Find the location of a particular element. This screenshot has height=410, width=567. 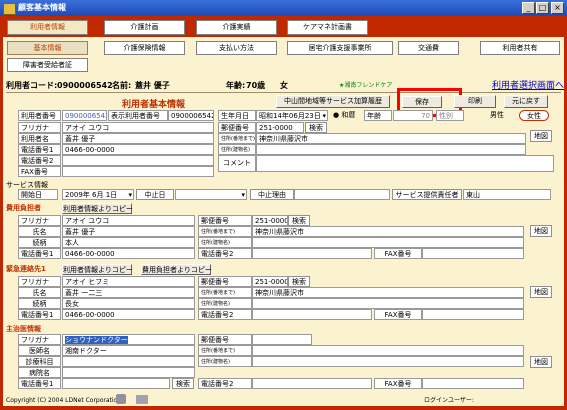

payer-fax-field is located at coordinates (473, 253).